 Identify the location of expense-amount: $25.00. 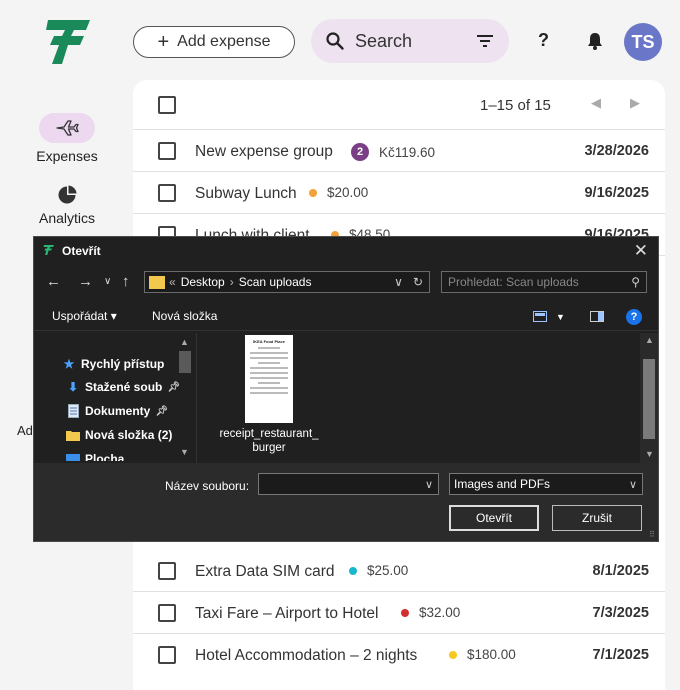
(388, 570).